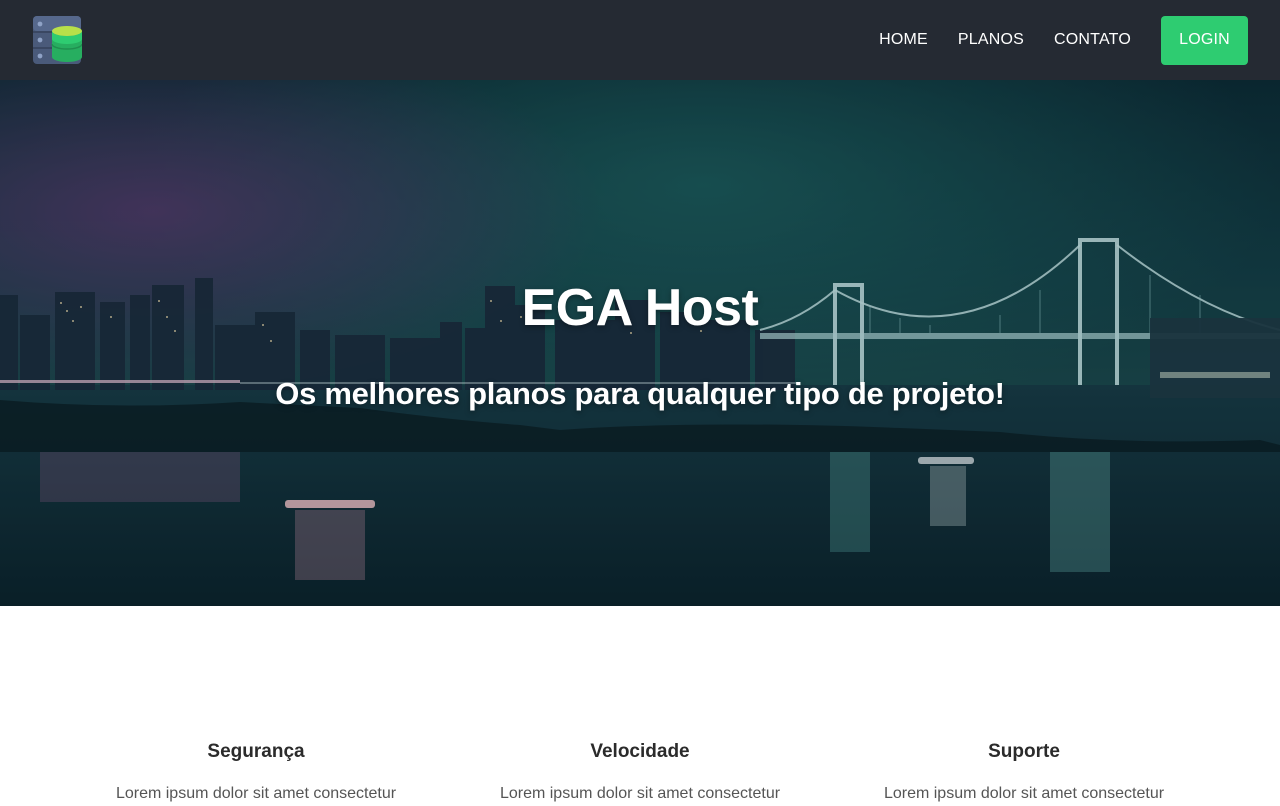  Describe the element at coordinates (256, 751) in the screenshot. I see `feature-title: Segurança` at that location.